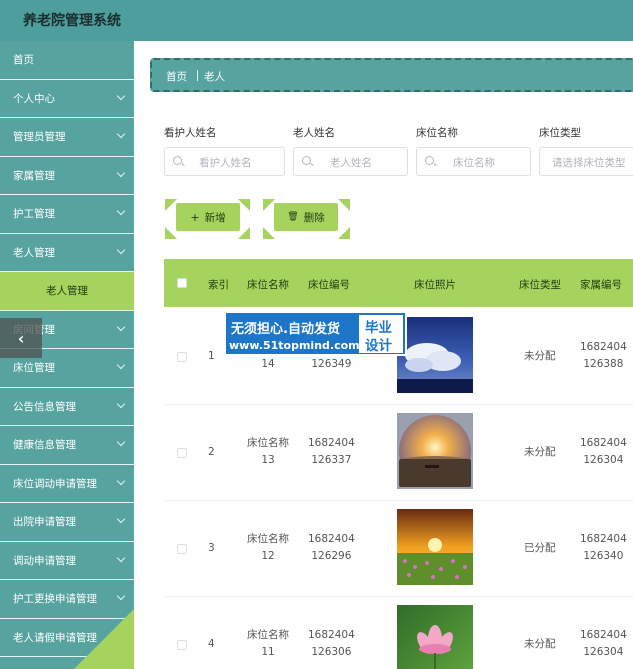 This screenshot has width=633, height=669. I want to click on sidebar-item: 健康信息管理, so click(67, 445).